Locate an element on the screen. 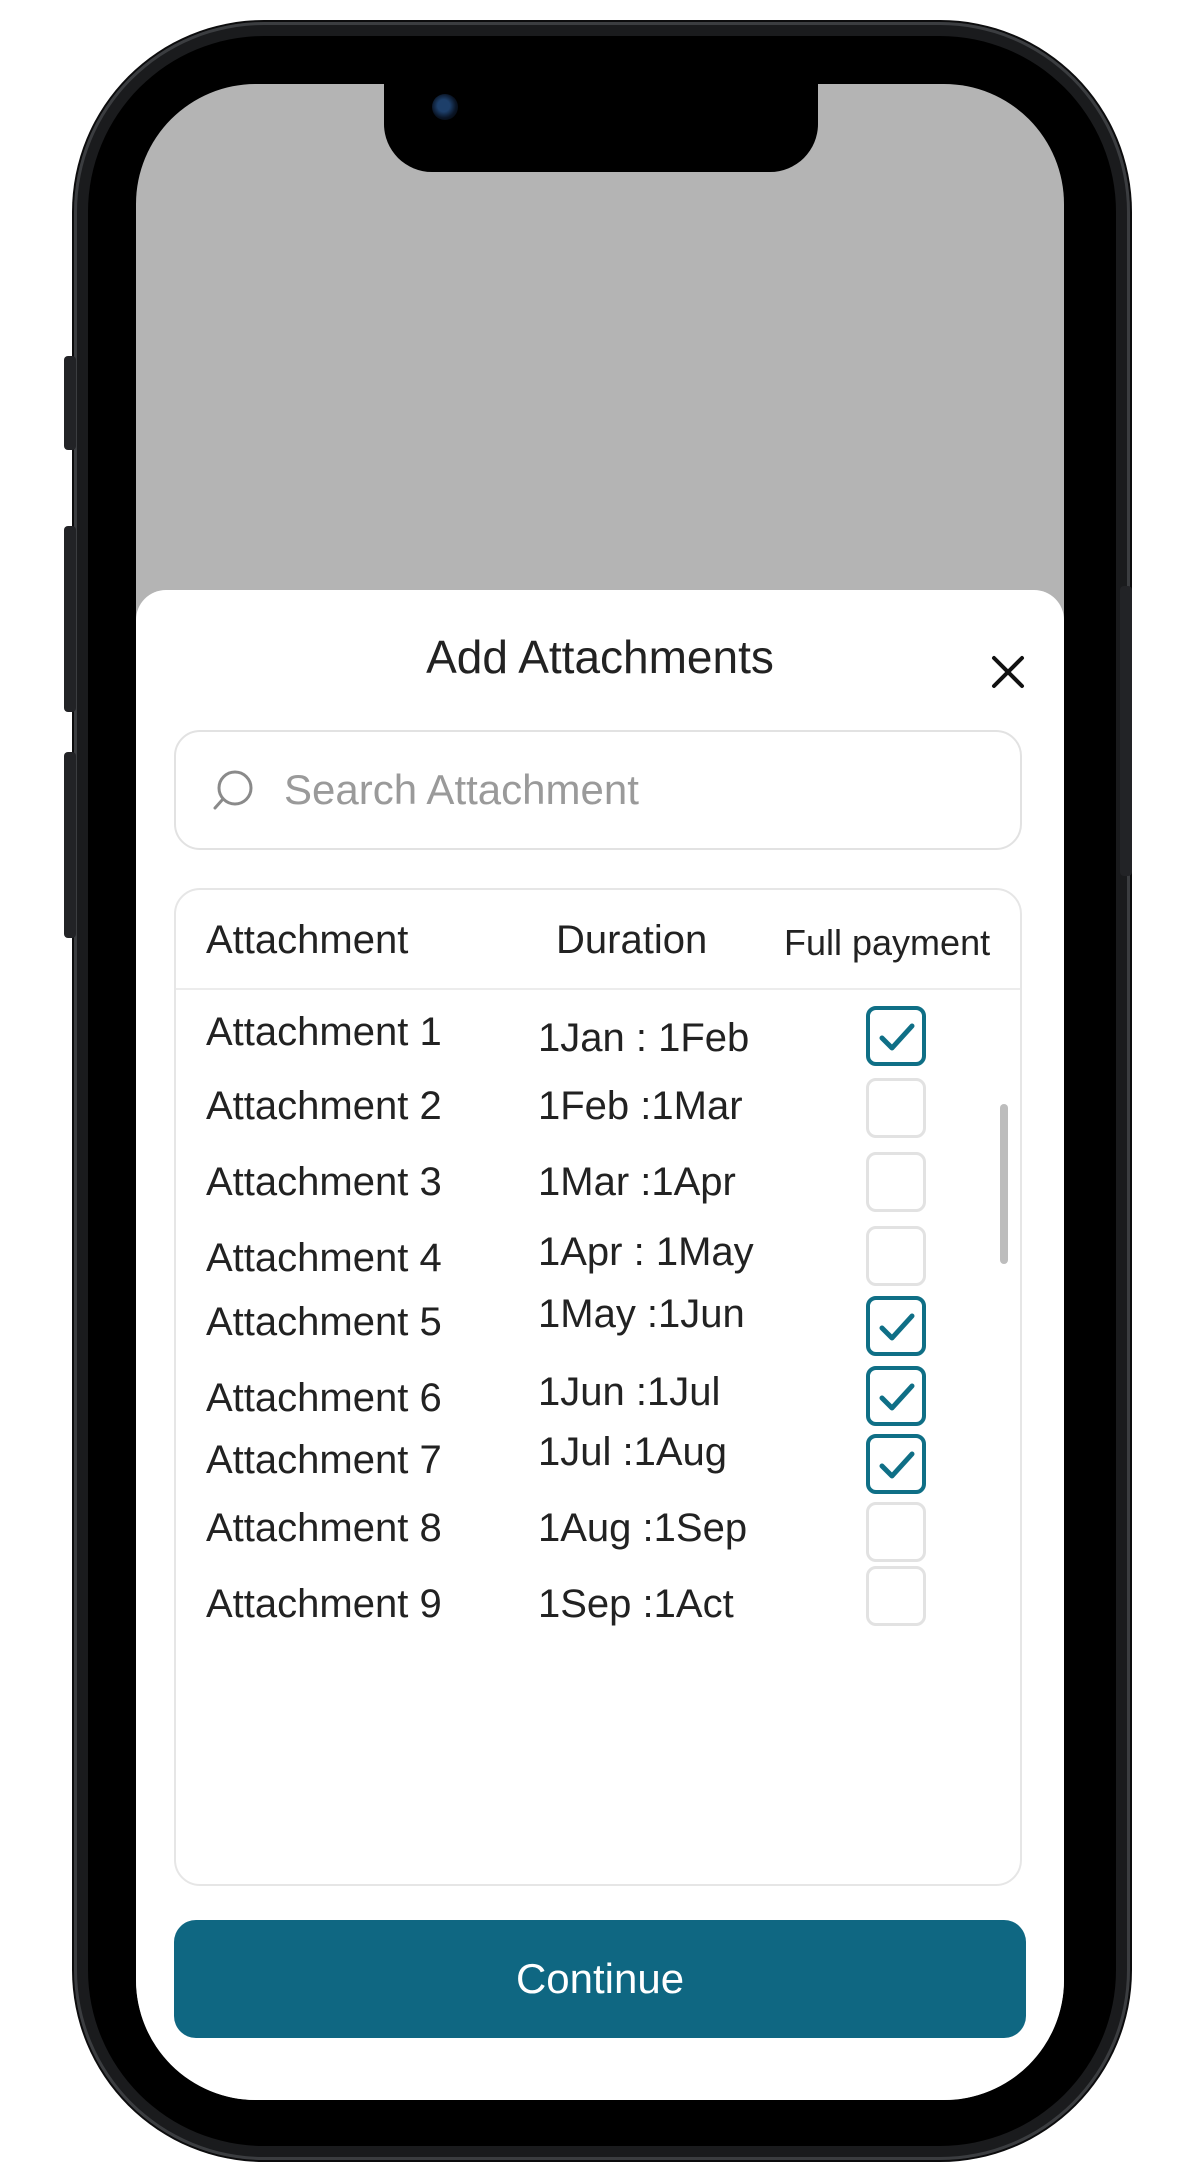 The height and width of the screenshot is (2182, 1200). attachment-duration: 1Mar :1Apr is located at coordinates (637, 1182).